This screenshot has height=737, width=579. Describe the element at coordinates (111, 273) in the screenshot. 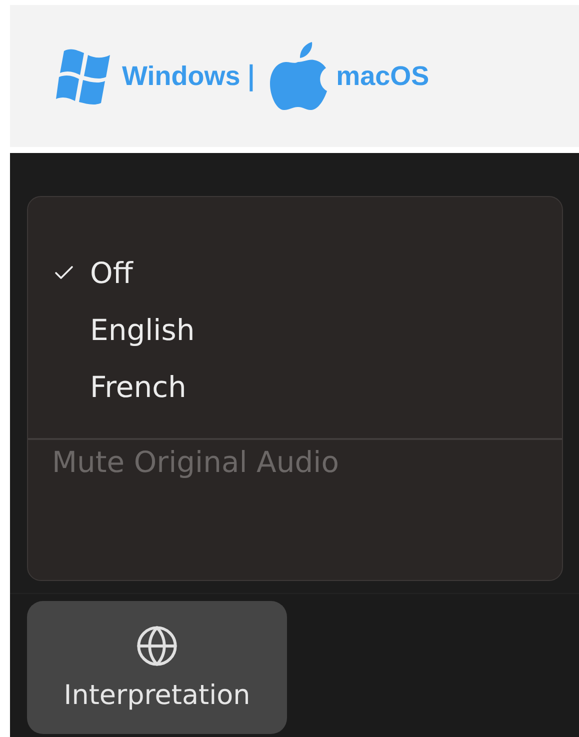

I see `menu-item-label: Off` at that location.